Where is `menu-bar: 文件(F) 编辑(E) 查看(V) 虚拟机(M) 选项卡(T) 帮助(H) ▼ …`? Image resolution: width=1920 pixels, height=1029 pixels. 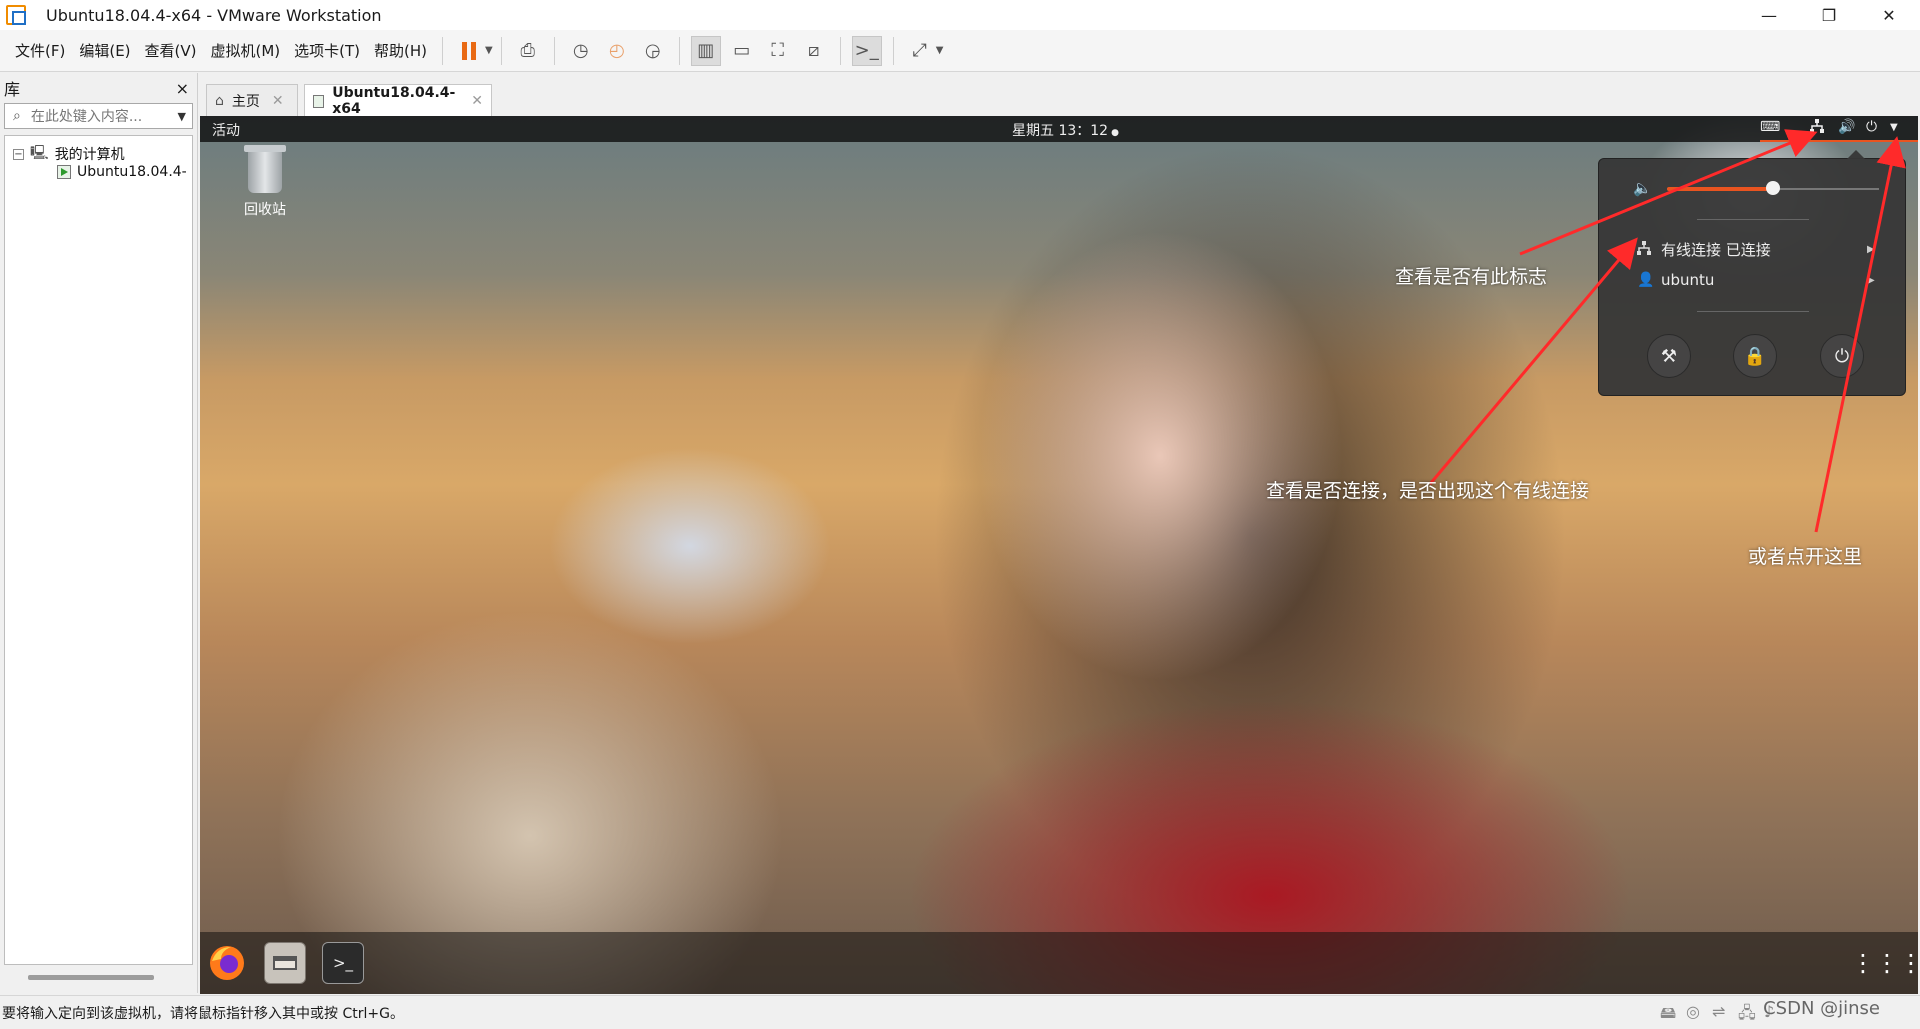 menu-bar: 文件(F) 编辑(E) 查看(V) 虚拟机(M) 选项卡(T) 帮助(H) ▼ … is located at coordinates (960, 51).